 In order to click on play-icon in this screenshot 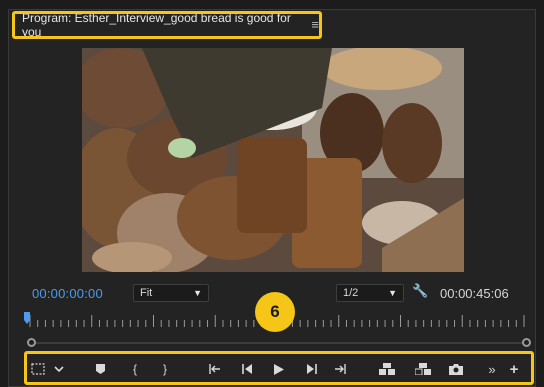, I will do `click(279, 369)`.